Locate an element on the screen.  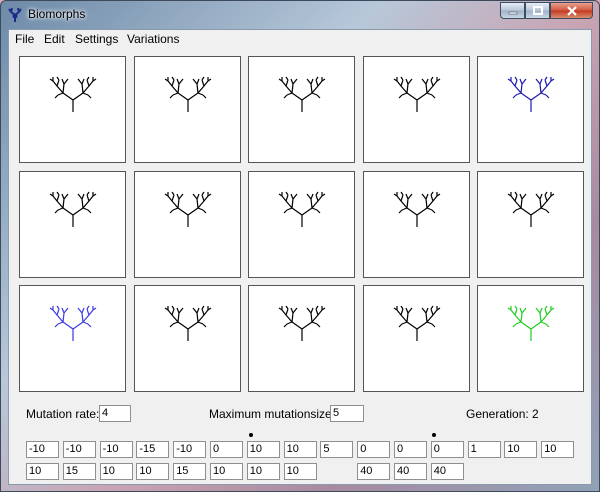
gene-input: -15 is located at coordinates (153, 449).